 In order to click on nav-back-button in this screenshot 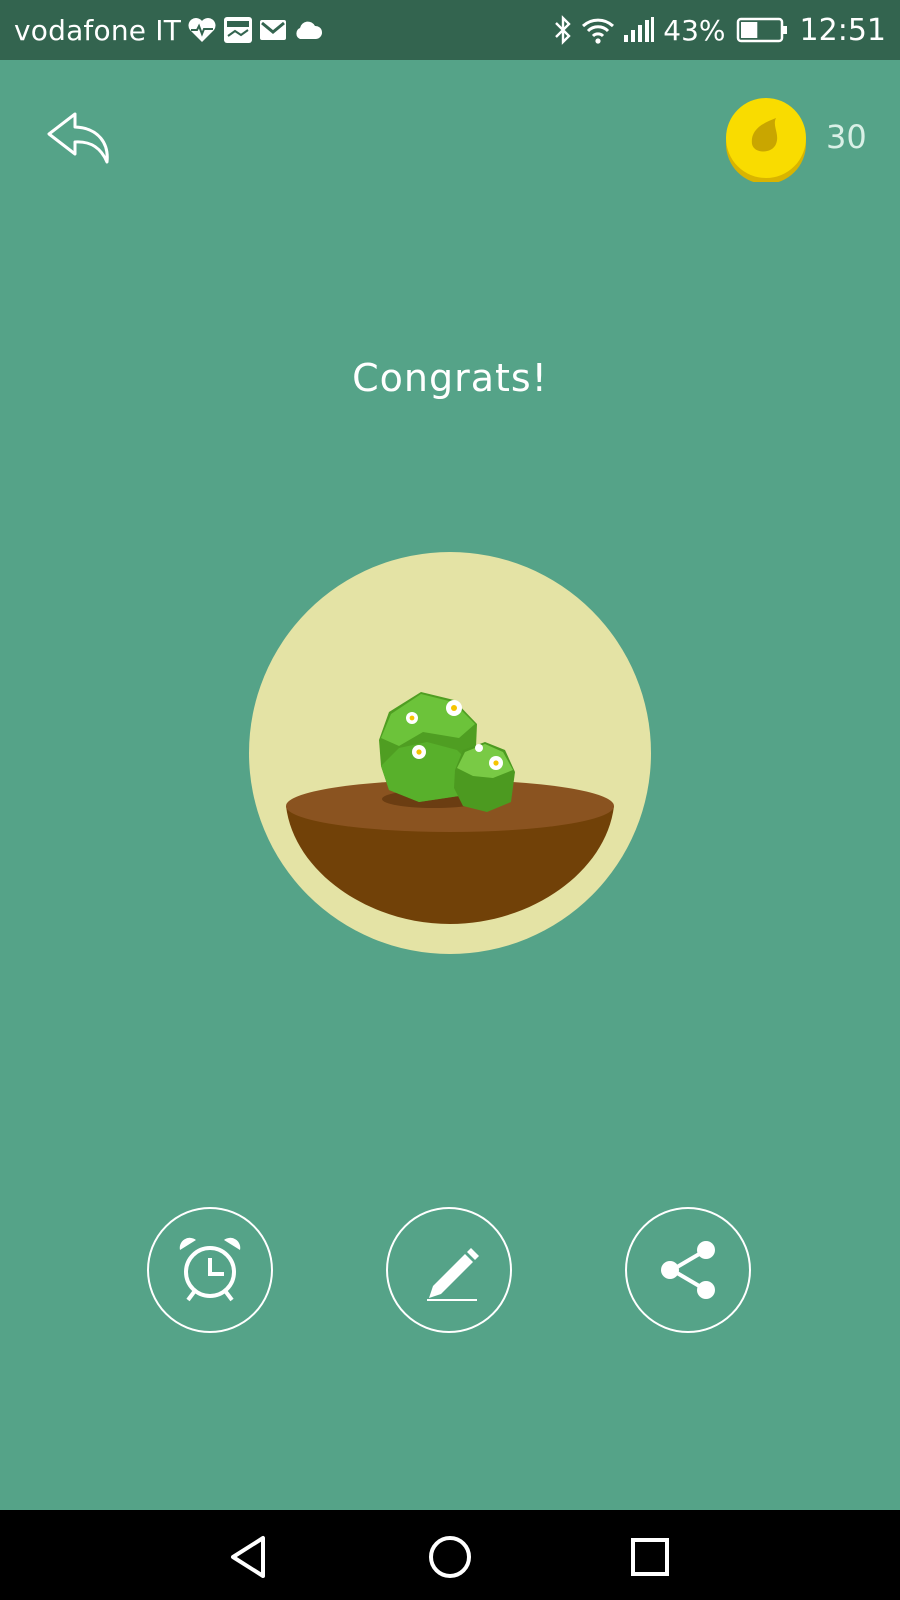, I will do `click(250, 1557)`.